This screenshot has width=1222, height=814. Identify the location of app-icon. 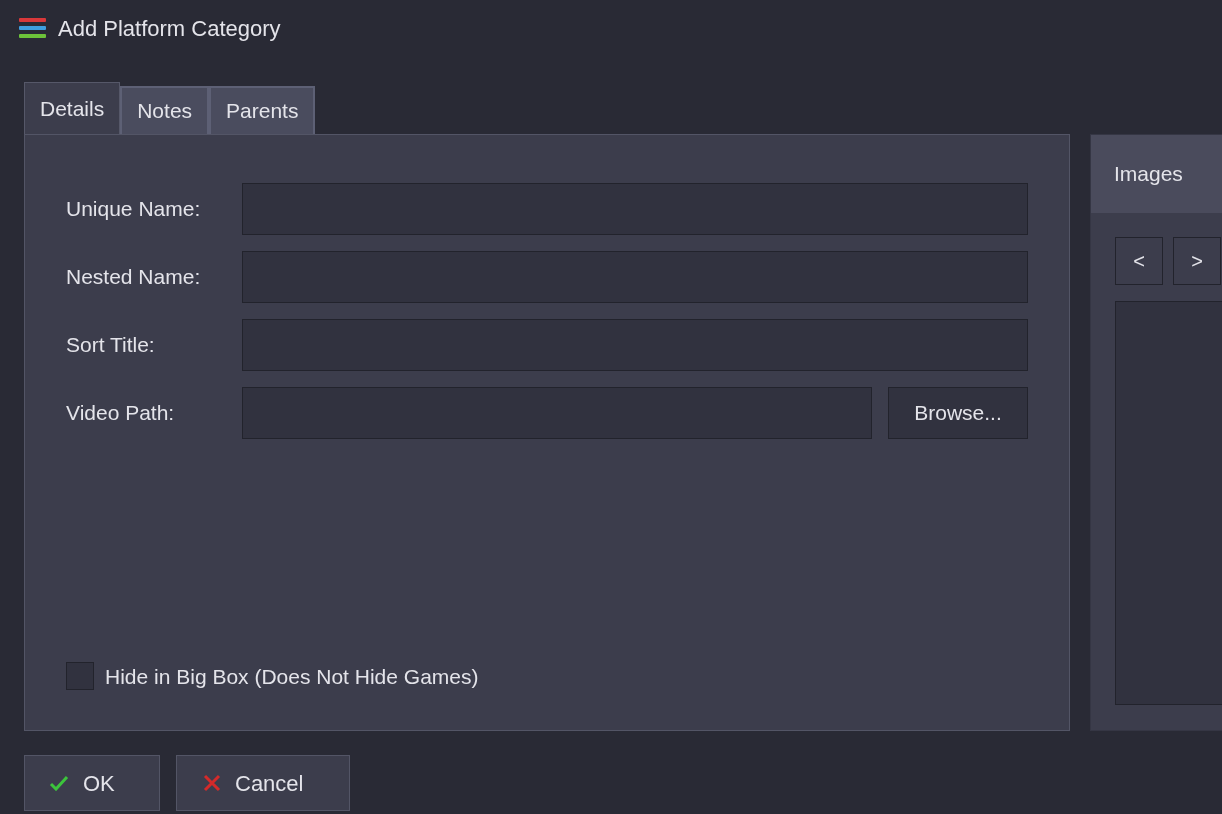
(32, 28).